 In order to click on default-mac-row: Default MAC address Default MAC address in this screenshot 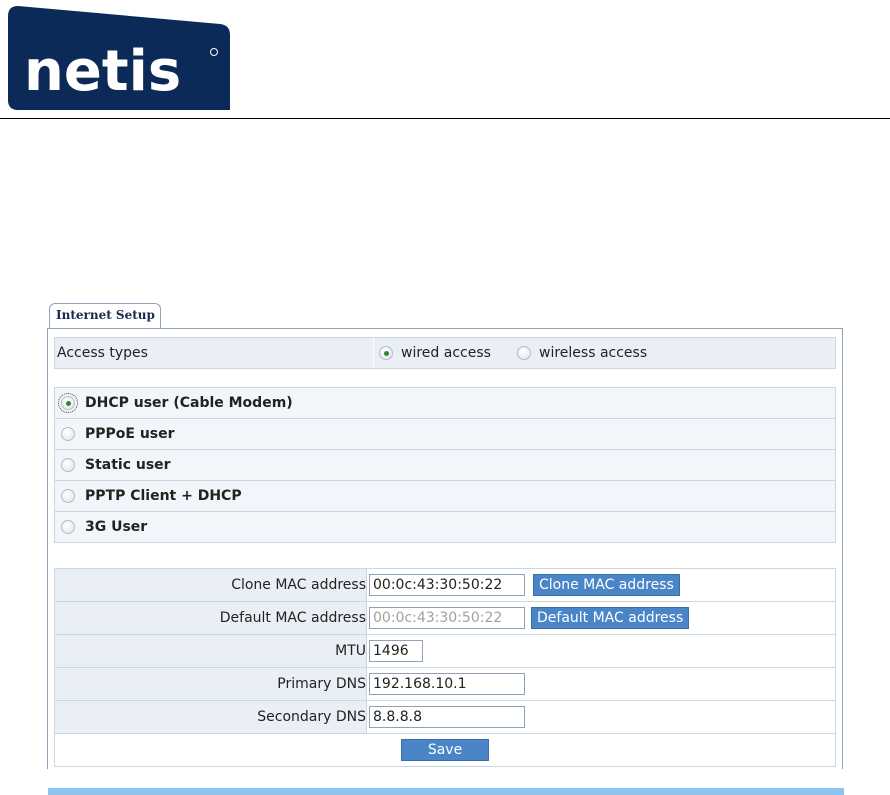, I will do `click(445, 618)`.